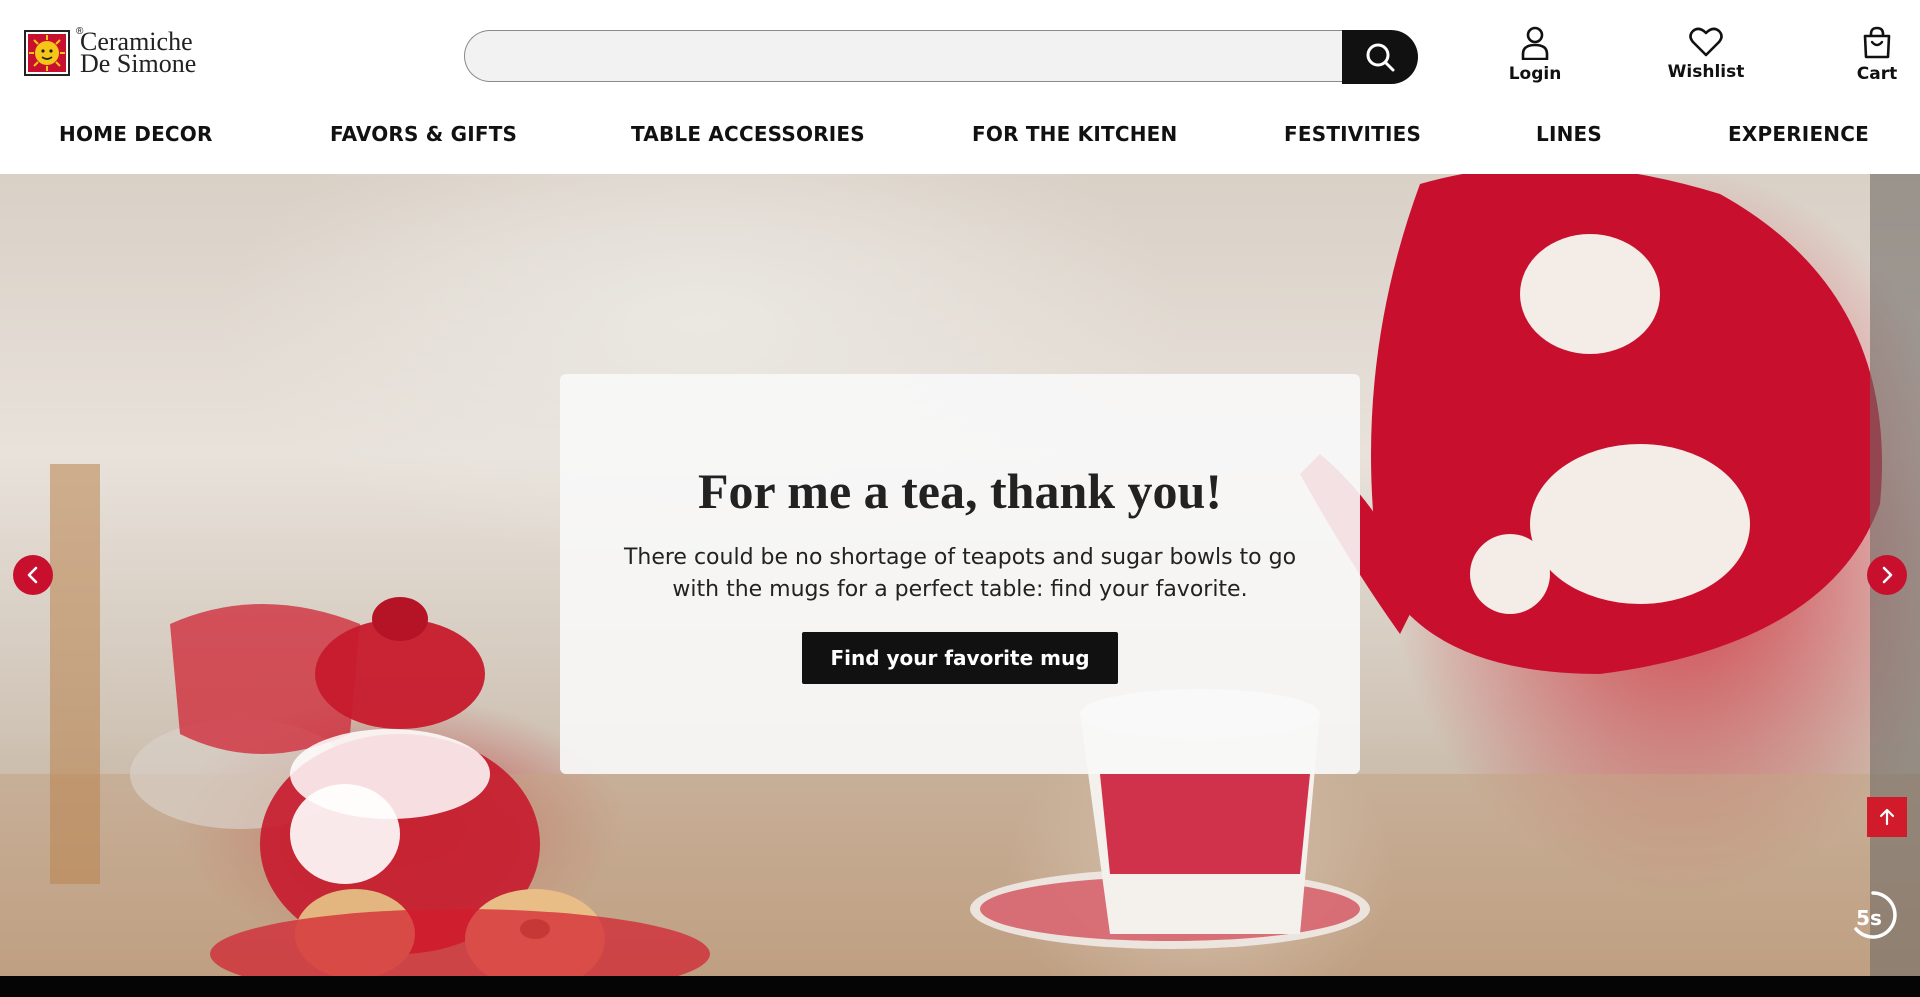  What do you see at coordinates (423, 134) in the screenshot?
I see `nav-item-favors-gifts: FAVORS & GIFTS` at bounding box center [423, 134].